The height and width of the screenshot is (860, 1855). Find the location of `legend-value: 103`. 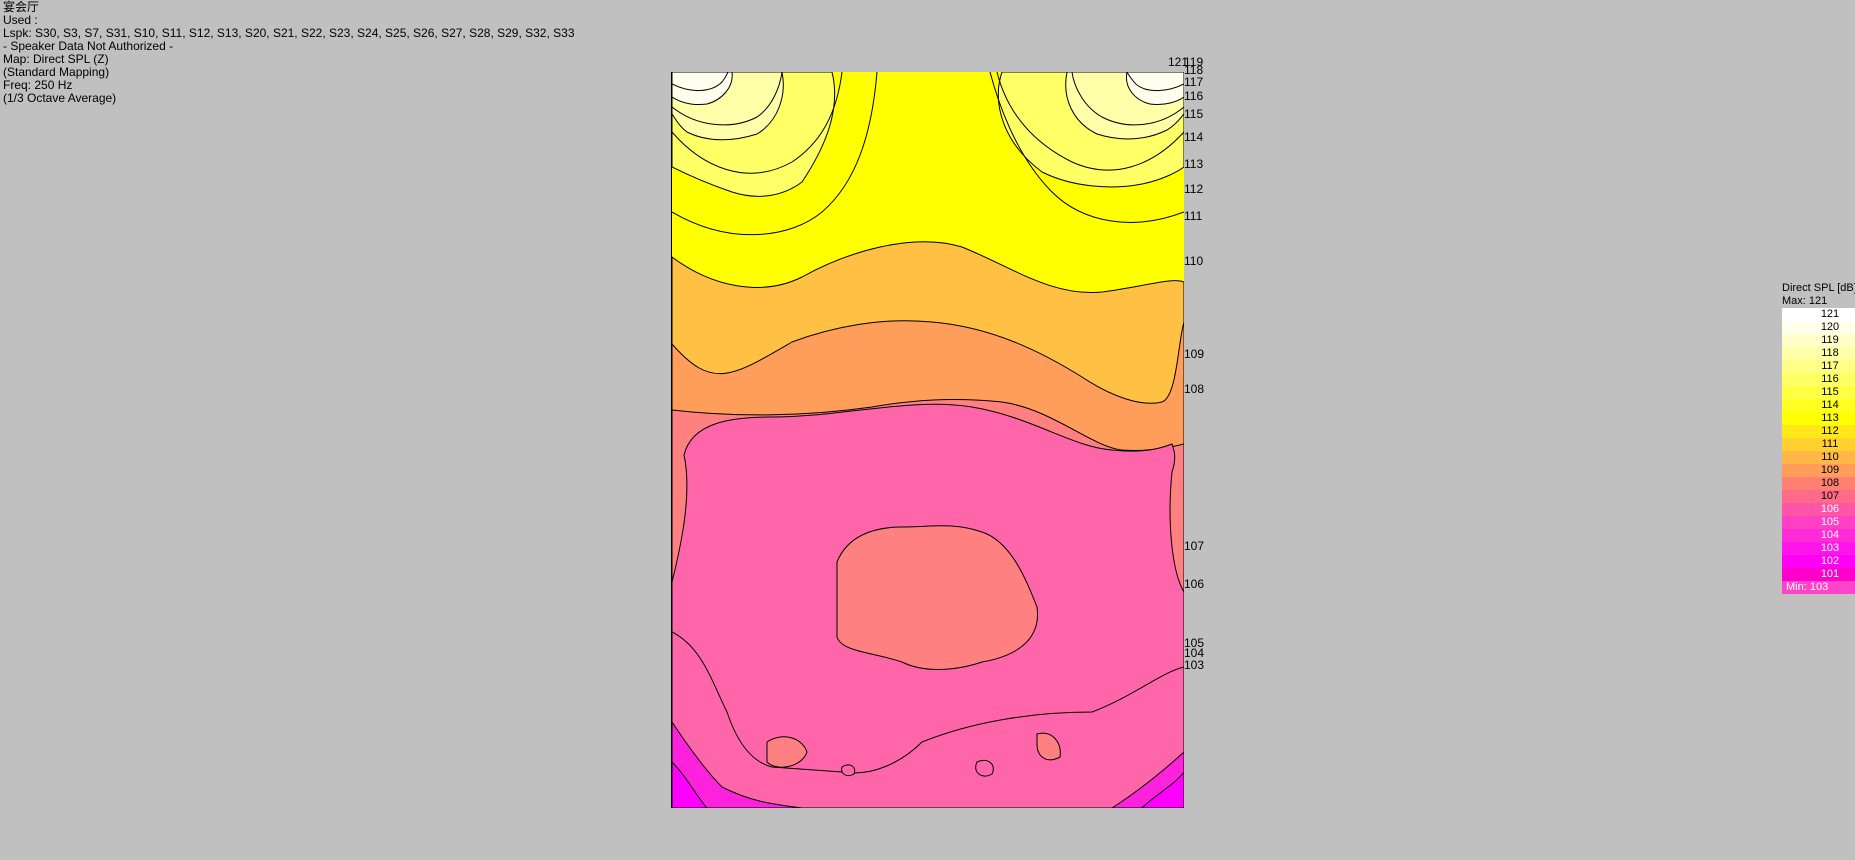

legend-value: 103 is located at coordinates (1830, 548).